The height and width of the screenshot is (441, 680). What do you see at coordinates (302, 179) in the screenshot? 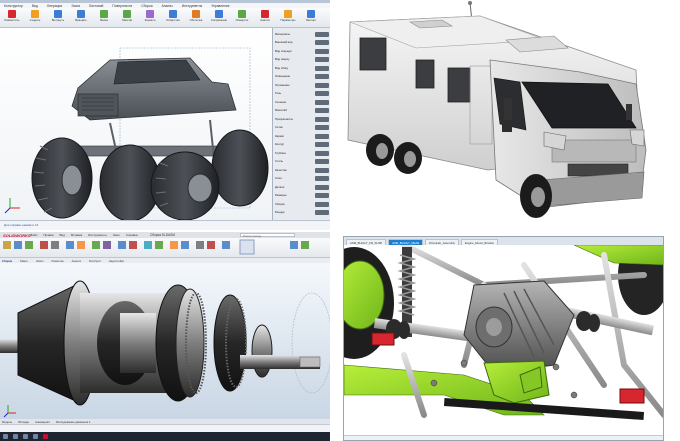
I see `property-row: Слои` at bounding box center [302, 179].